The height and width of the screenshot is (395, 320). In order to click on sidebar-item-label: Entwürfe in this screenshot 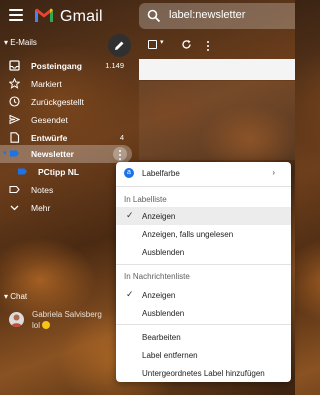, I will do `click(49, 138)`.